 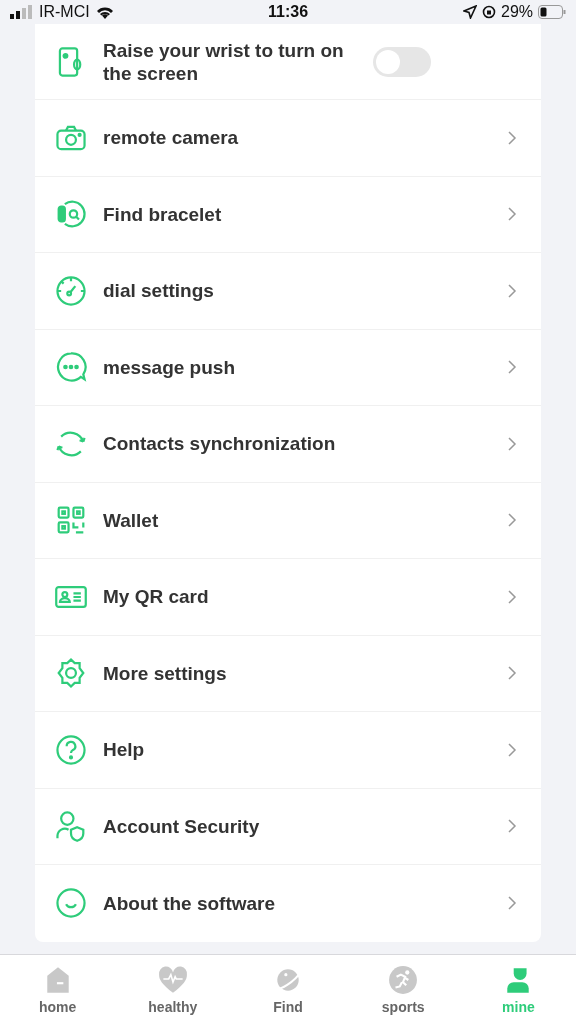 I want to click on settings-row: remote camera, so click(x=288, y=138).